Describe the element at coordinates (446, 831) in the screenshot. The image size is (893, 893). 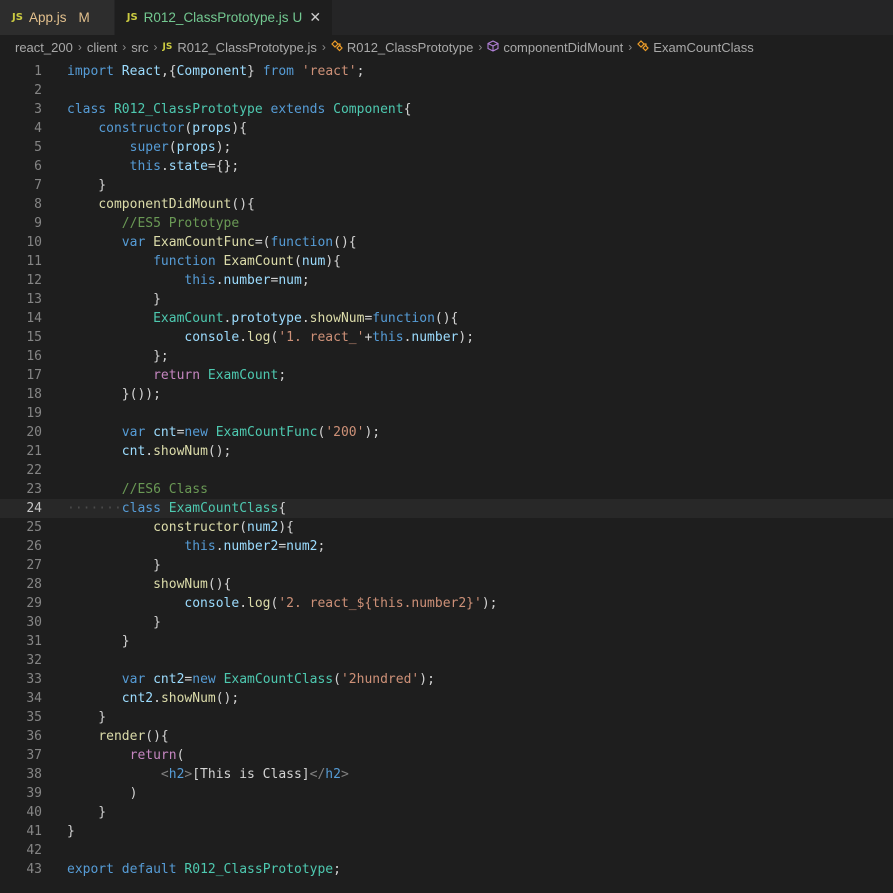
I see `code-line: 41}` at that location.